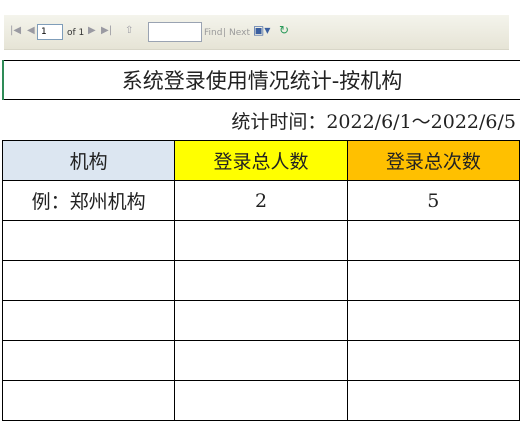 The height and width of the screenshot is (425, 522). I want to click on cell-total-logins: 5, so click(433, 200).